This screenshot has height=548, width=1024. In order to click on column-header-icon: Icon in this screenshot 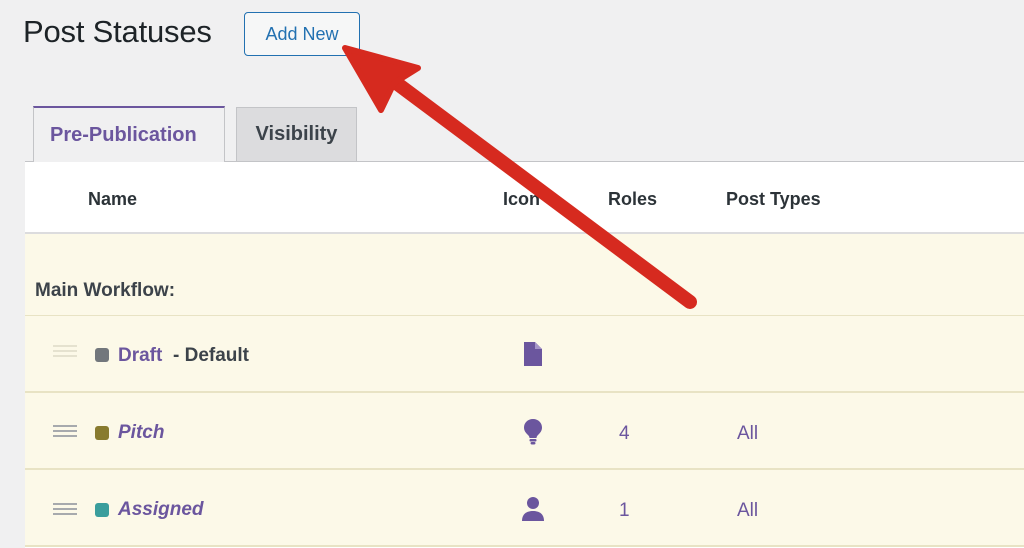, I will do `click(522, 199)`.